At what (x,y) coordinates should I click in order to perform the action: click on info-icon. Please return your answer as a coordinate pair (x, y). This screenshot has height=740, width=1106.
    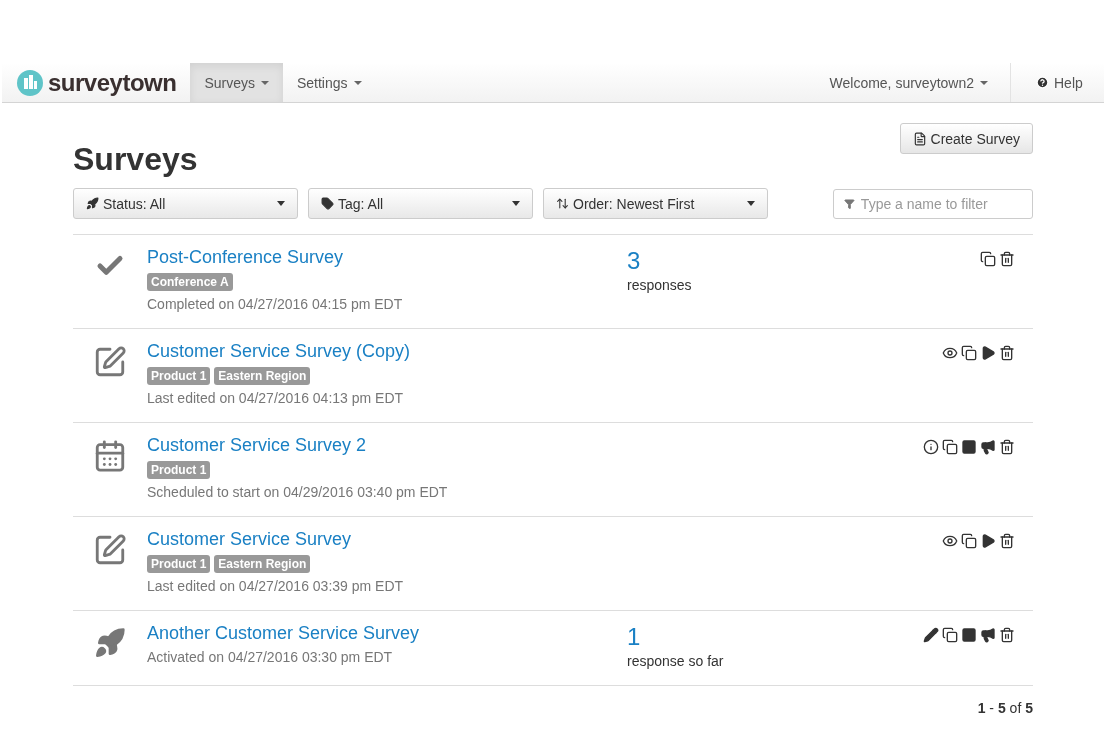
    Looking at the image, I should click on (931, 447).